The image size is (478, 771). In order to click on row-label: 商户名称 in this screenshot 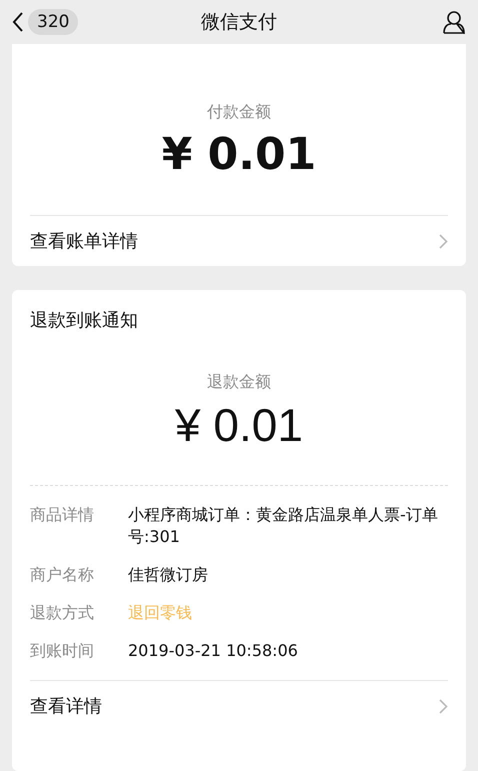, I will do `click(62, 575)`.